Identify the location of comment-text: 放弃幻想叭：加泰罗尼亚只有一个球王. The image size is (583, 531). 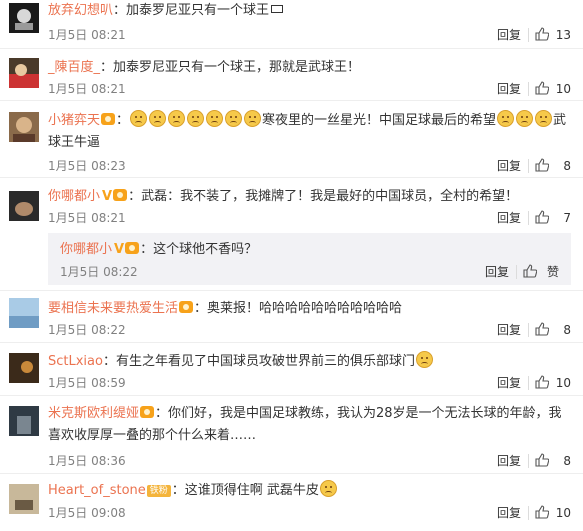
(309, 11).